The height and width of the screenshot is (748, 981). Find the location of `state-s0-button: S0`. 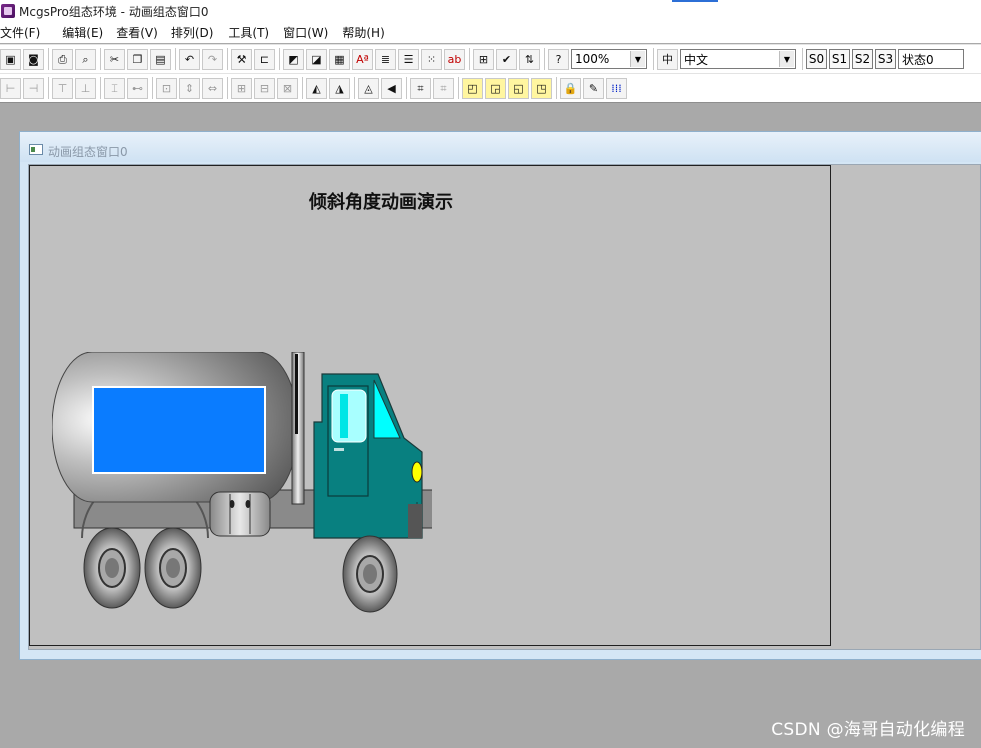

state-s0-button: S0 is located at coordinates (816, 59).